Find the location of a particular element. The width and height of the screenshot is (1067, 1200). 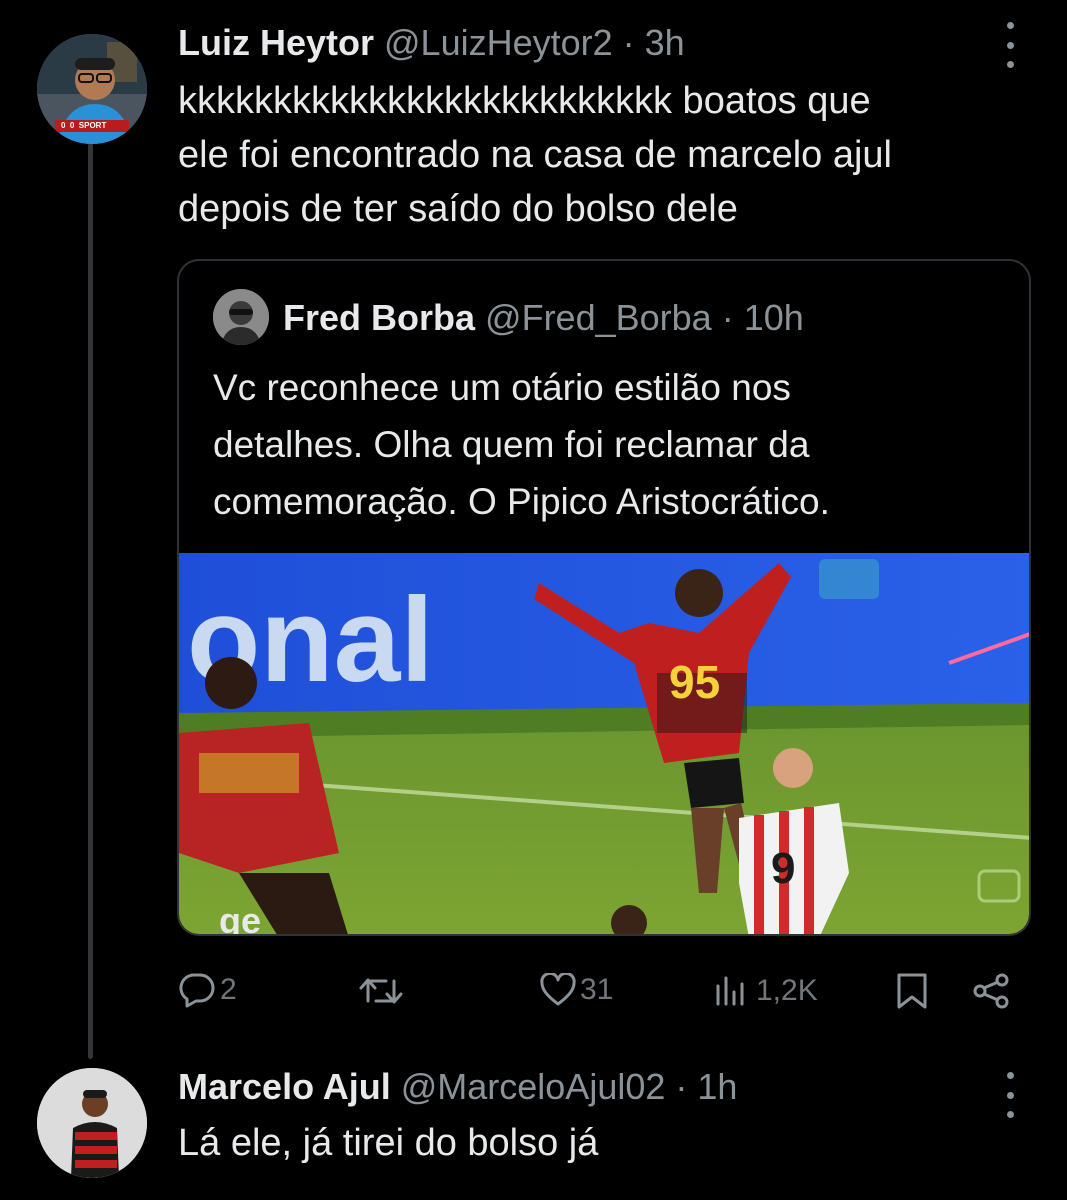

like-count: 31 is located at coordinates (597, 989).